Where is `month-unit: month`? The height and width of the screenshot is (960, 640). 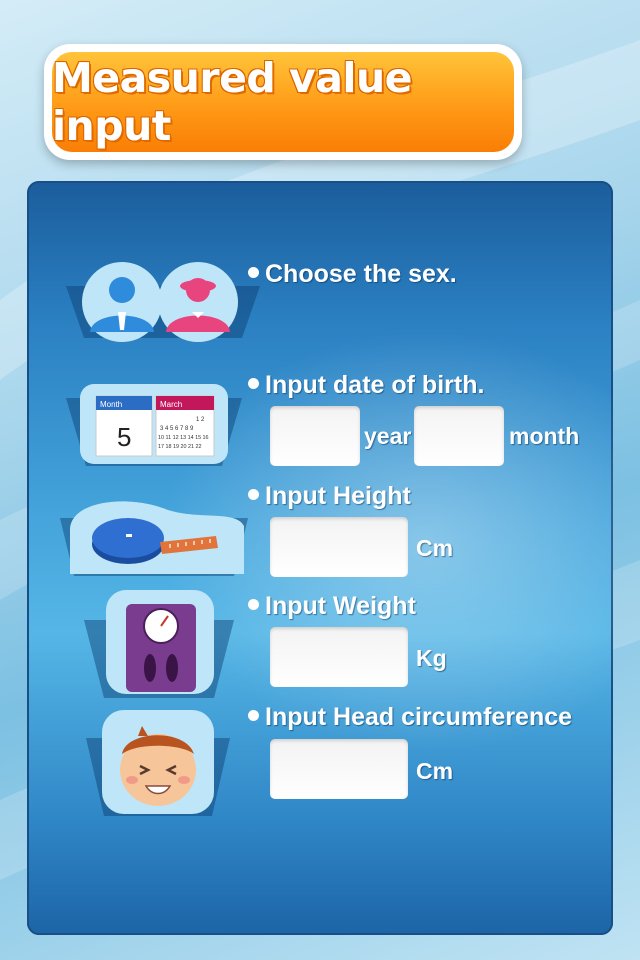
month-unit: month is located at coordinates (544, 436).